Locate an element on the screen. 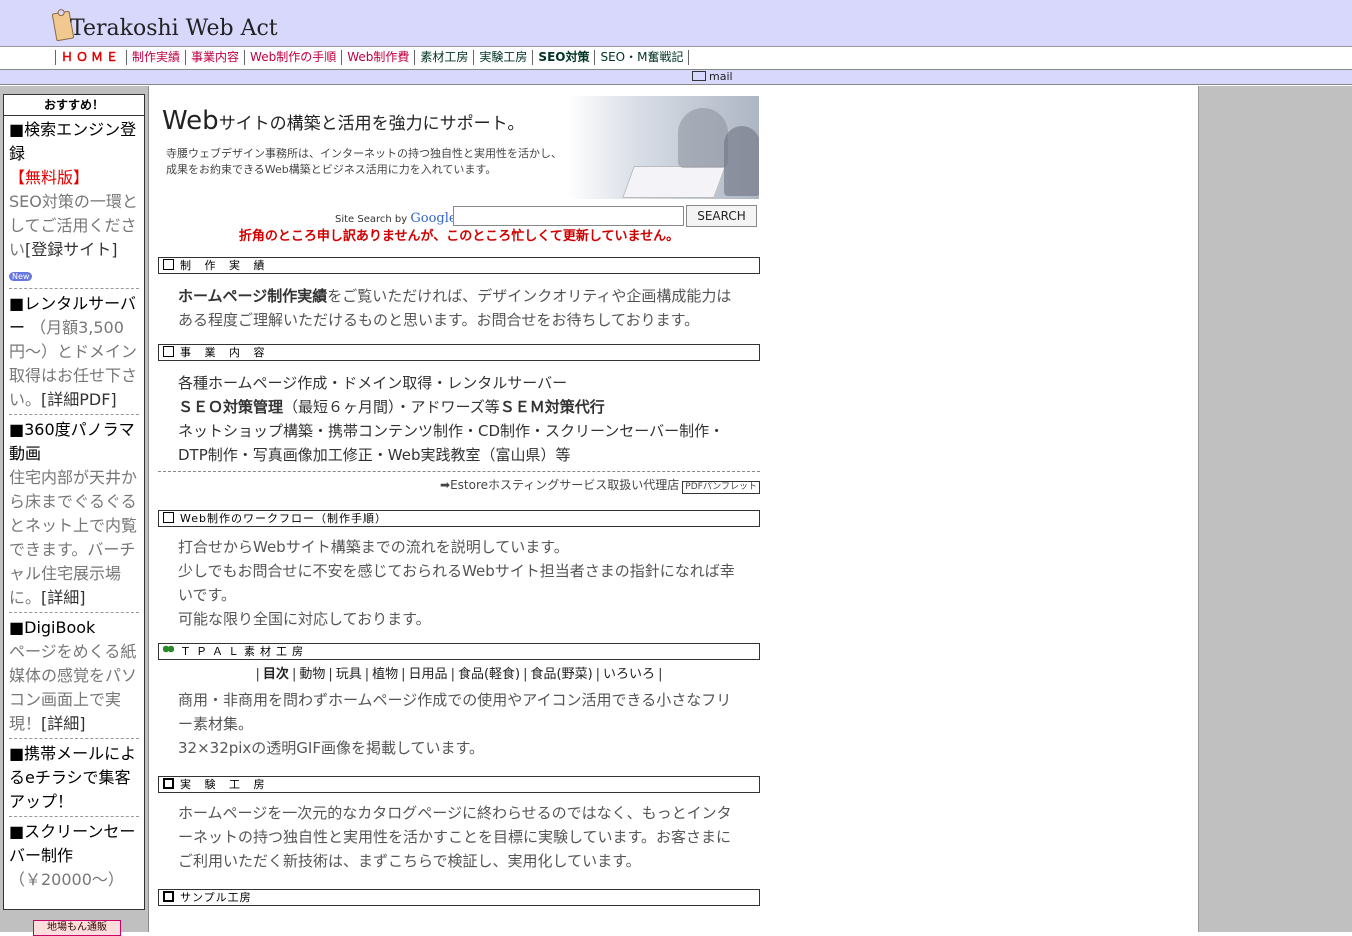 The width and height of the screenshot is (1352, 936). logo-text: Terakoshi Web Act is located at coordinates (174, 28).